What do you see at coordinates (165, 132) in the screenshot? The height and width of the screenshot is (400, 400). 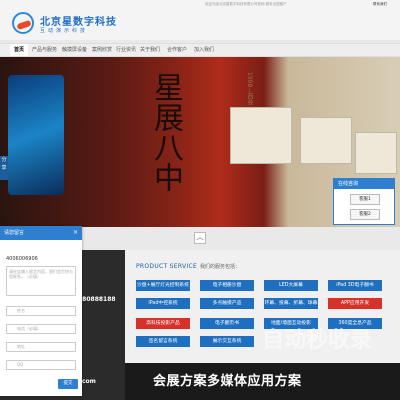 I see `banner-calligraphy: 星展八中` at bounding box center [165, 132].